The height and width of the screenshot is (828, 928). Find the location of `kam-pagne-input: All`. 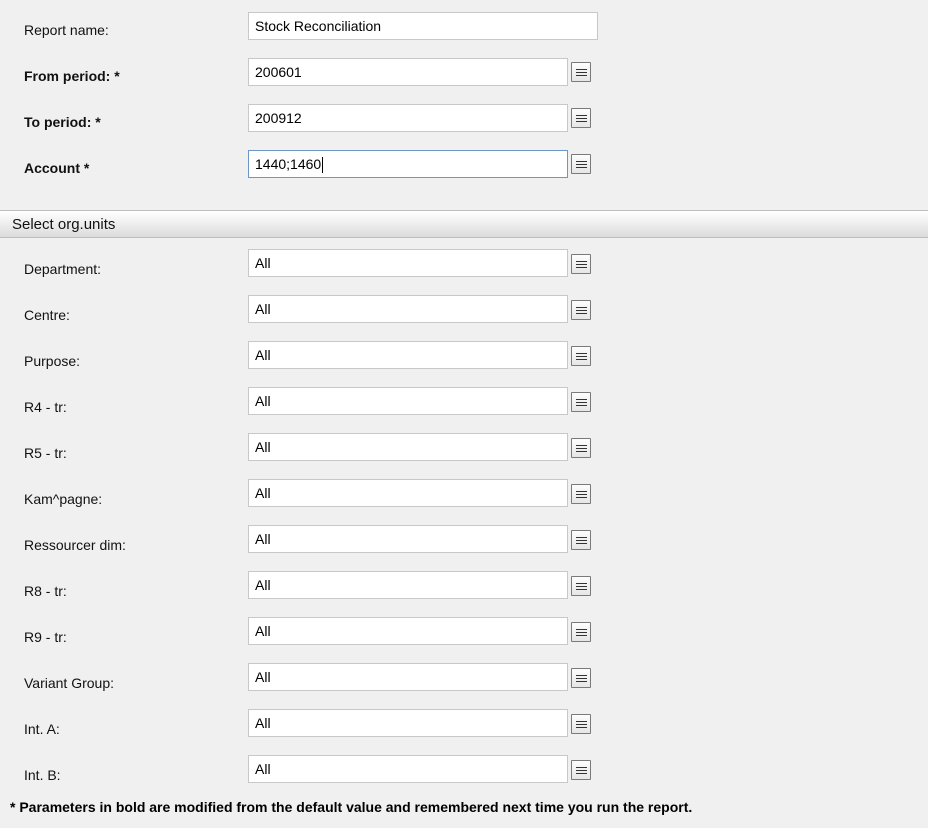

kam-pagne-input: All is located at coordinates (408, 493).